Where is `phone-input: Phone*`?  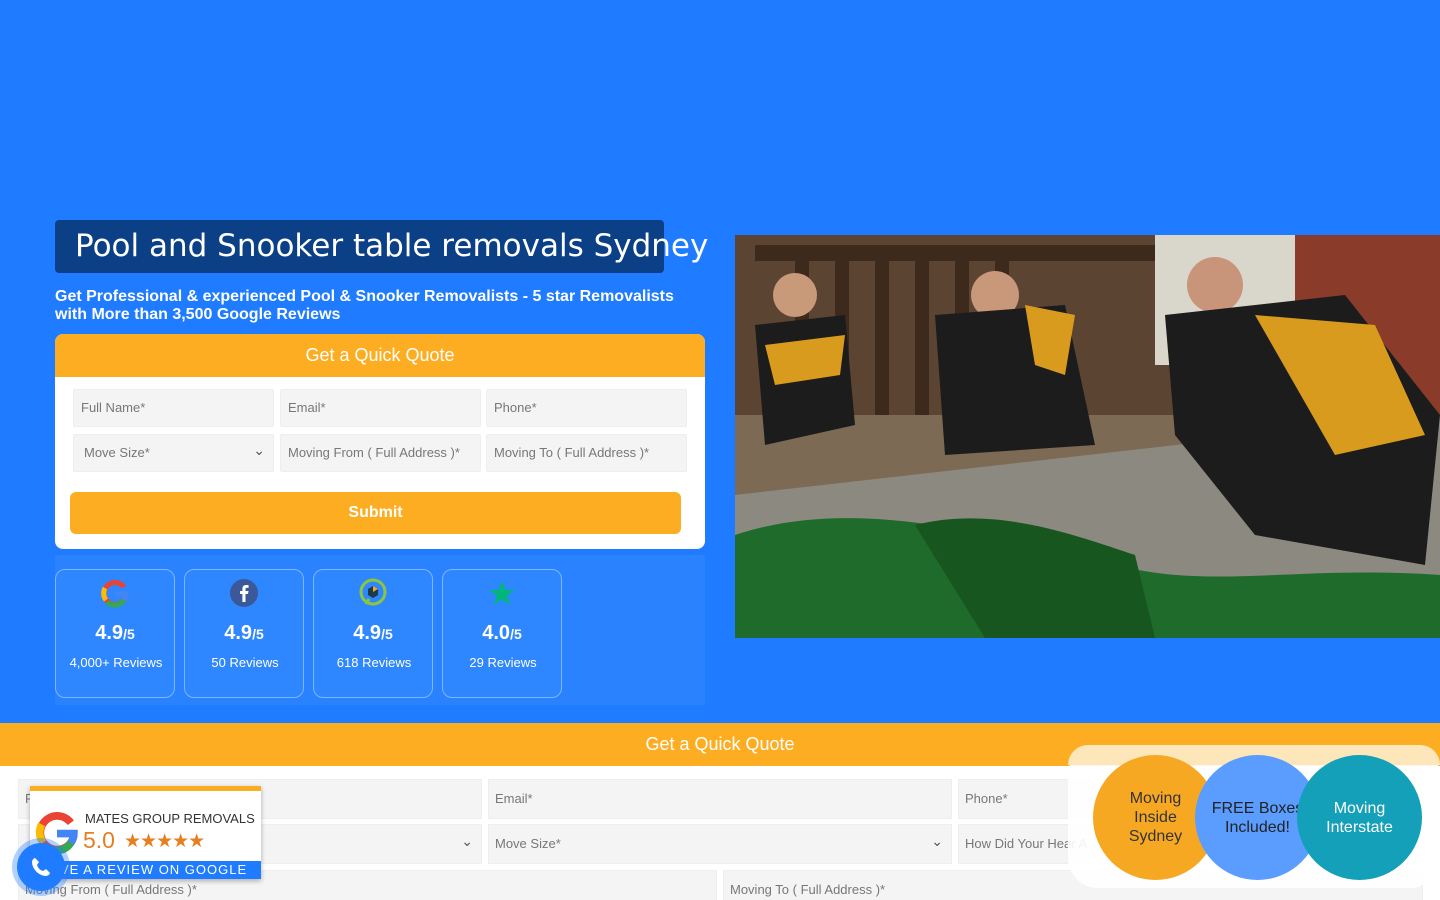
phone-input: Phone* is located at coordinates (586, 408).